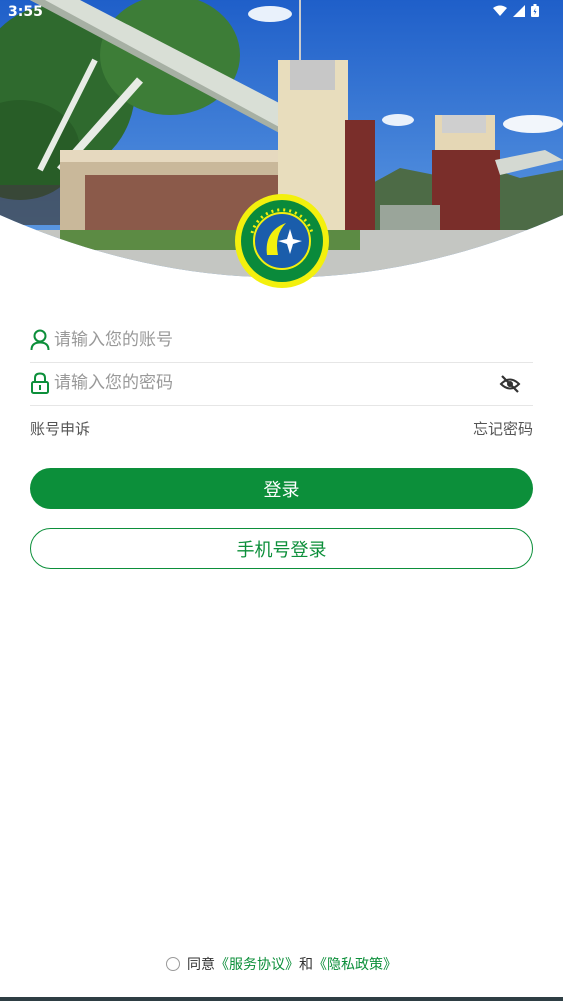  Describe the element at coordinates (40, 340) in the screenshot. I see `user-icon` at that location.